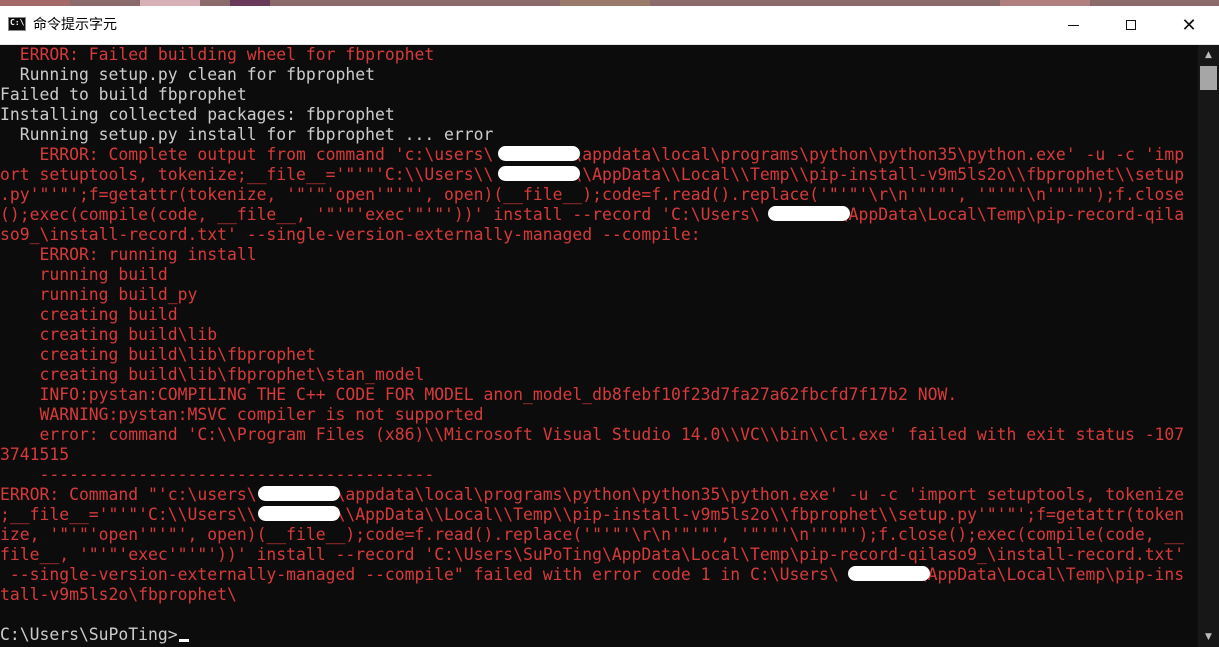  I want to click on scroll-down-arrow-icon: ▼, so click(1208, 637).